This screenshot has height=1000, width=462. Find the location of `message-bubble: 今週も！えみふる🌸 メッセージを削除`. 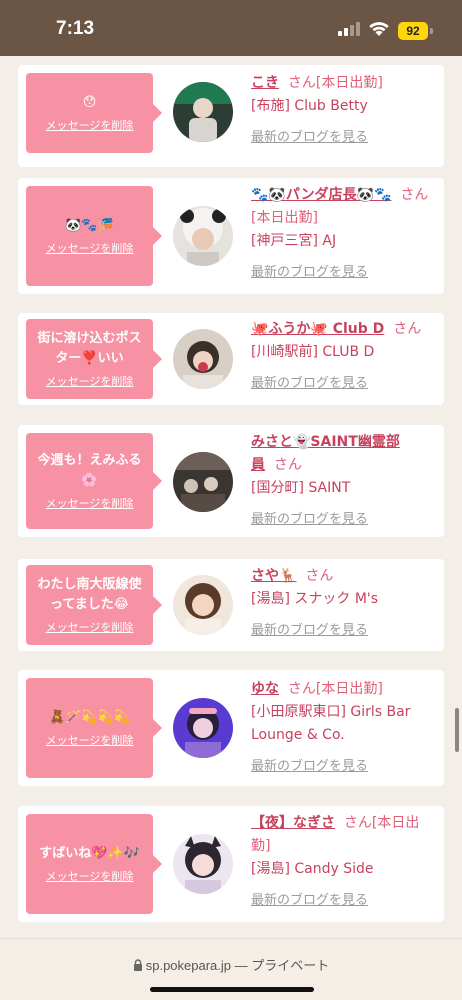

message-bubble: 今週も！えみふる🌸 メッセージを削除 is located at coordinates (94, 481).